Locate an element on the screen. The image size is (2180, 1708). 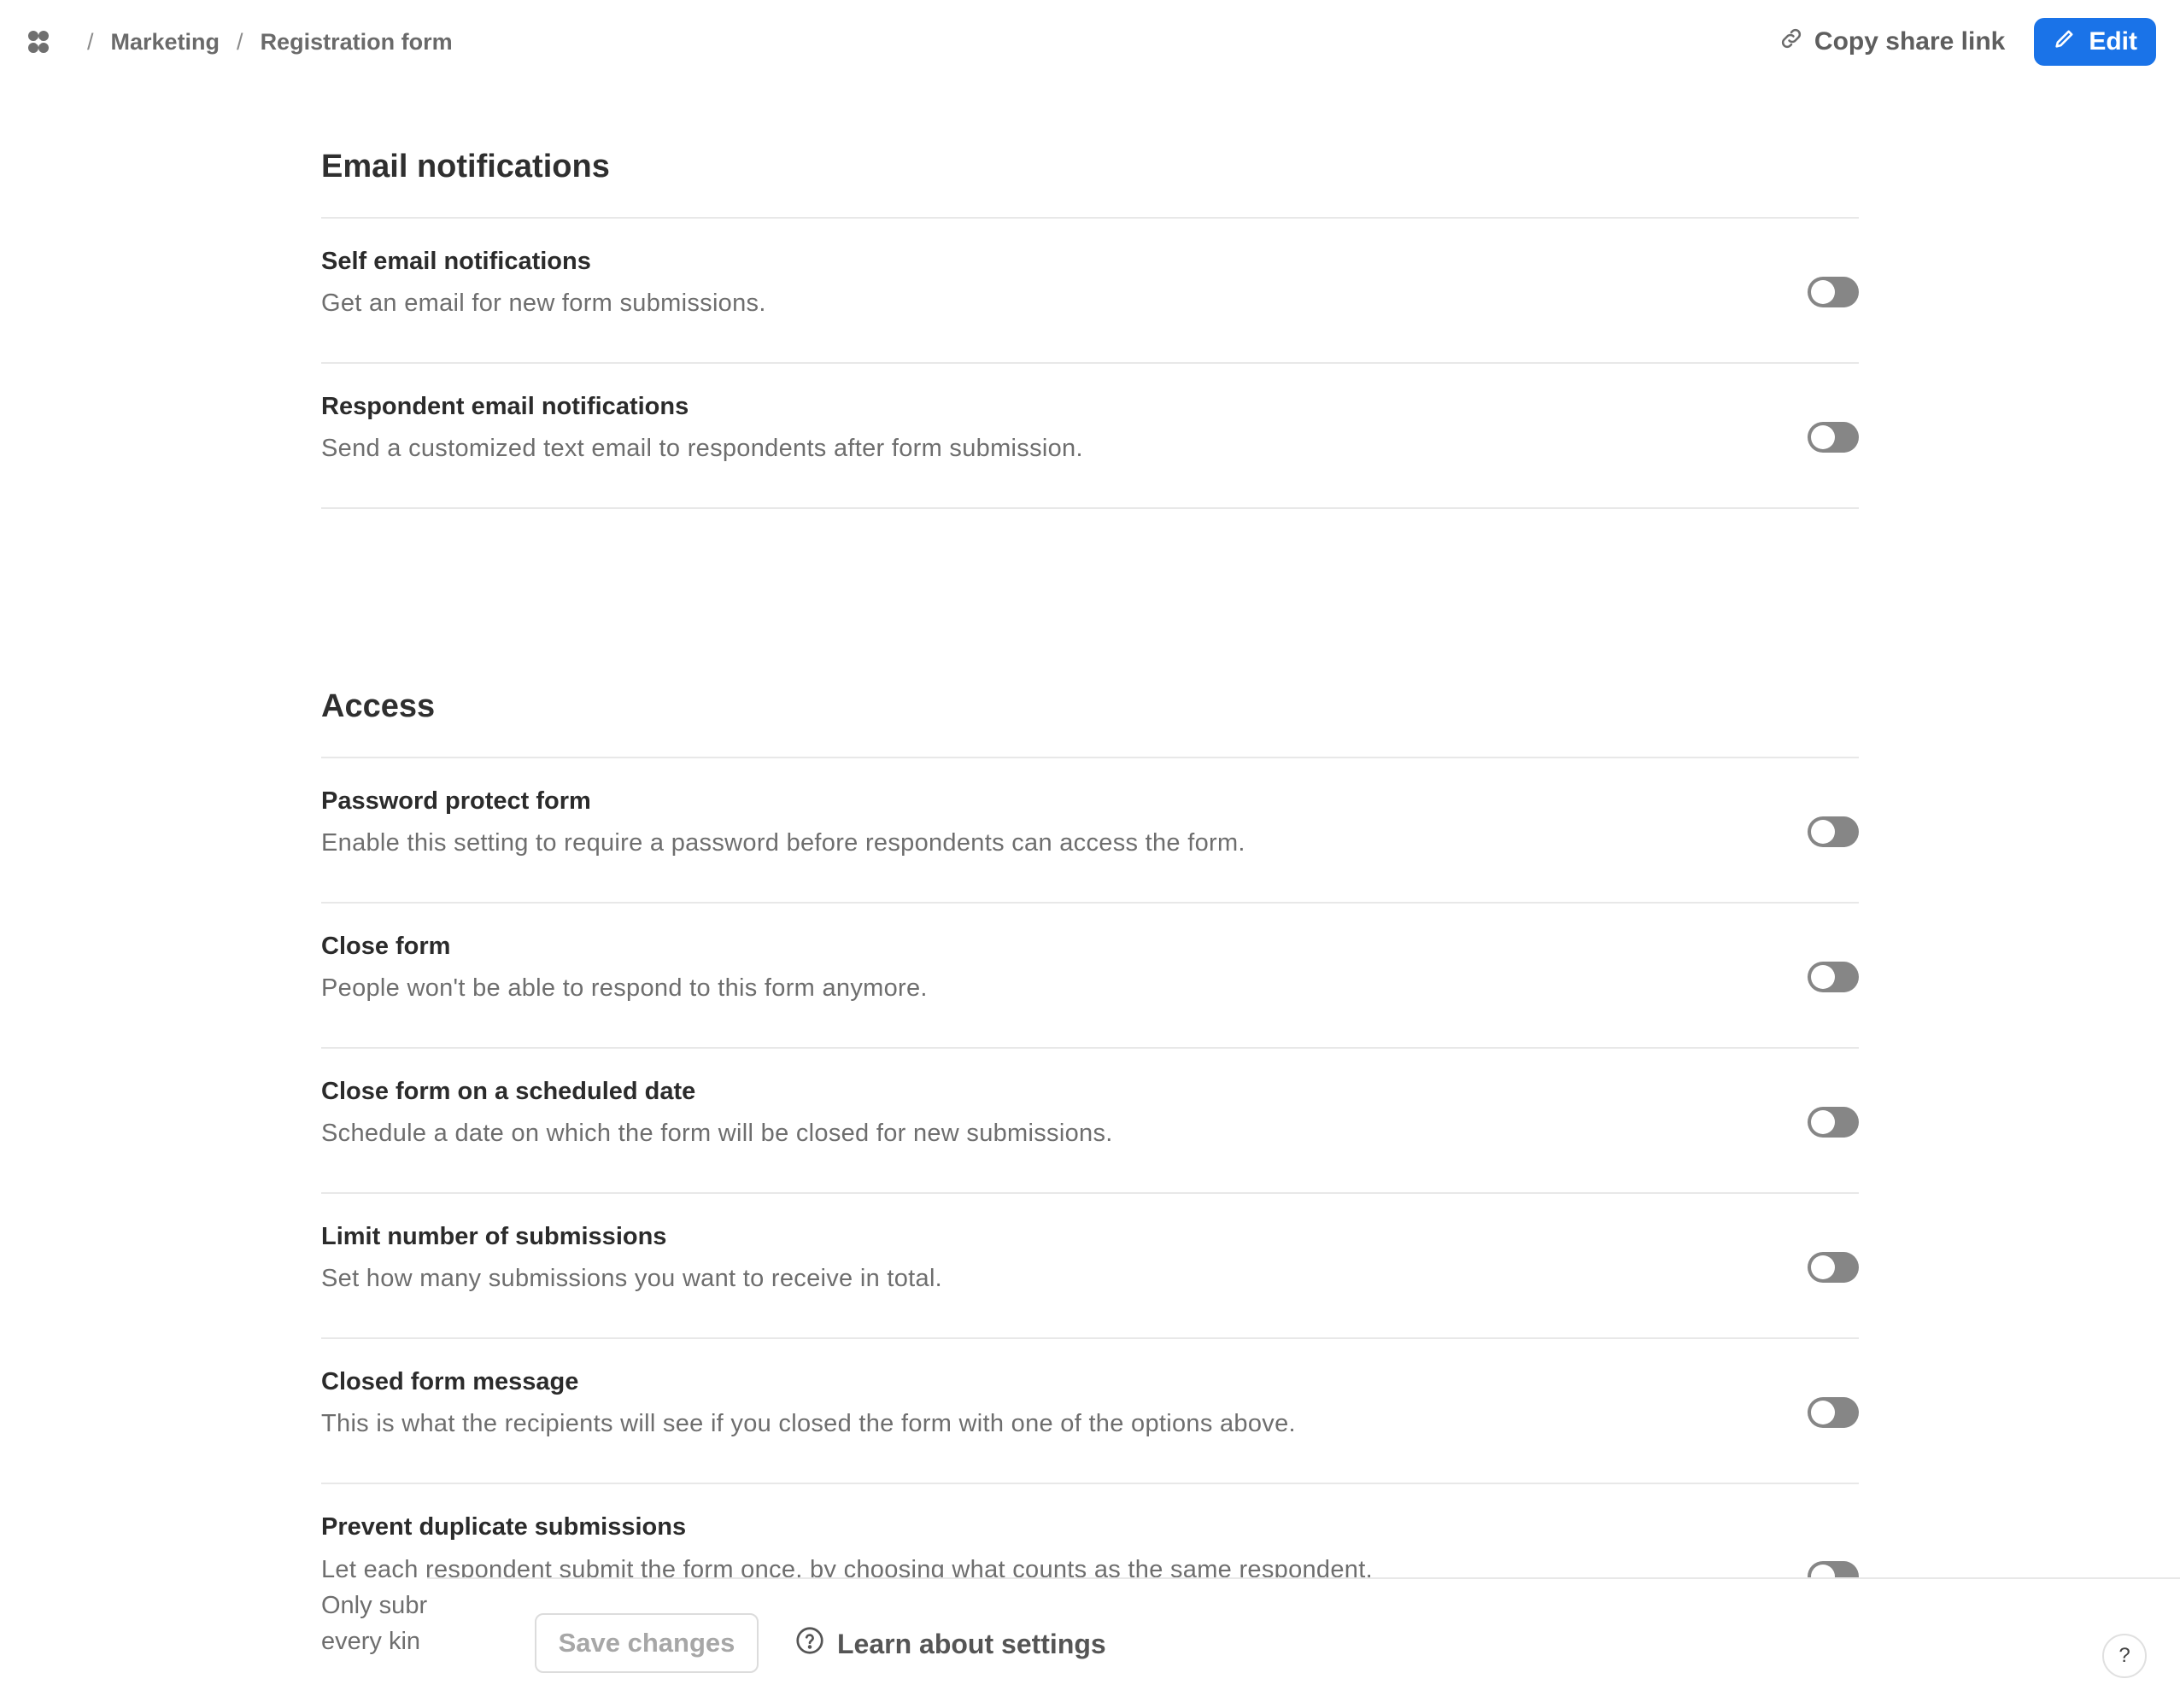
setting-title: Closed form message is located at coordinates (450, 1381).